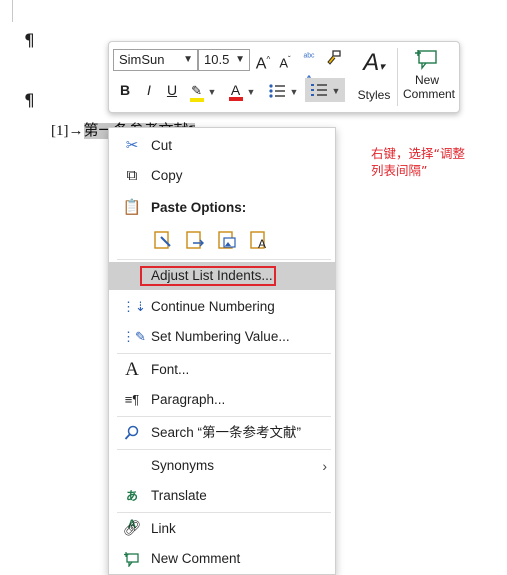 The image size is (507, 575). I want to click on menu-item-label: Translate, so click(179, 495).